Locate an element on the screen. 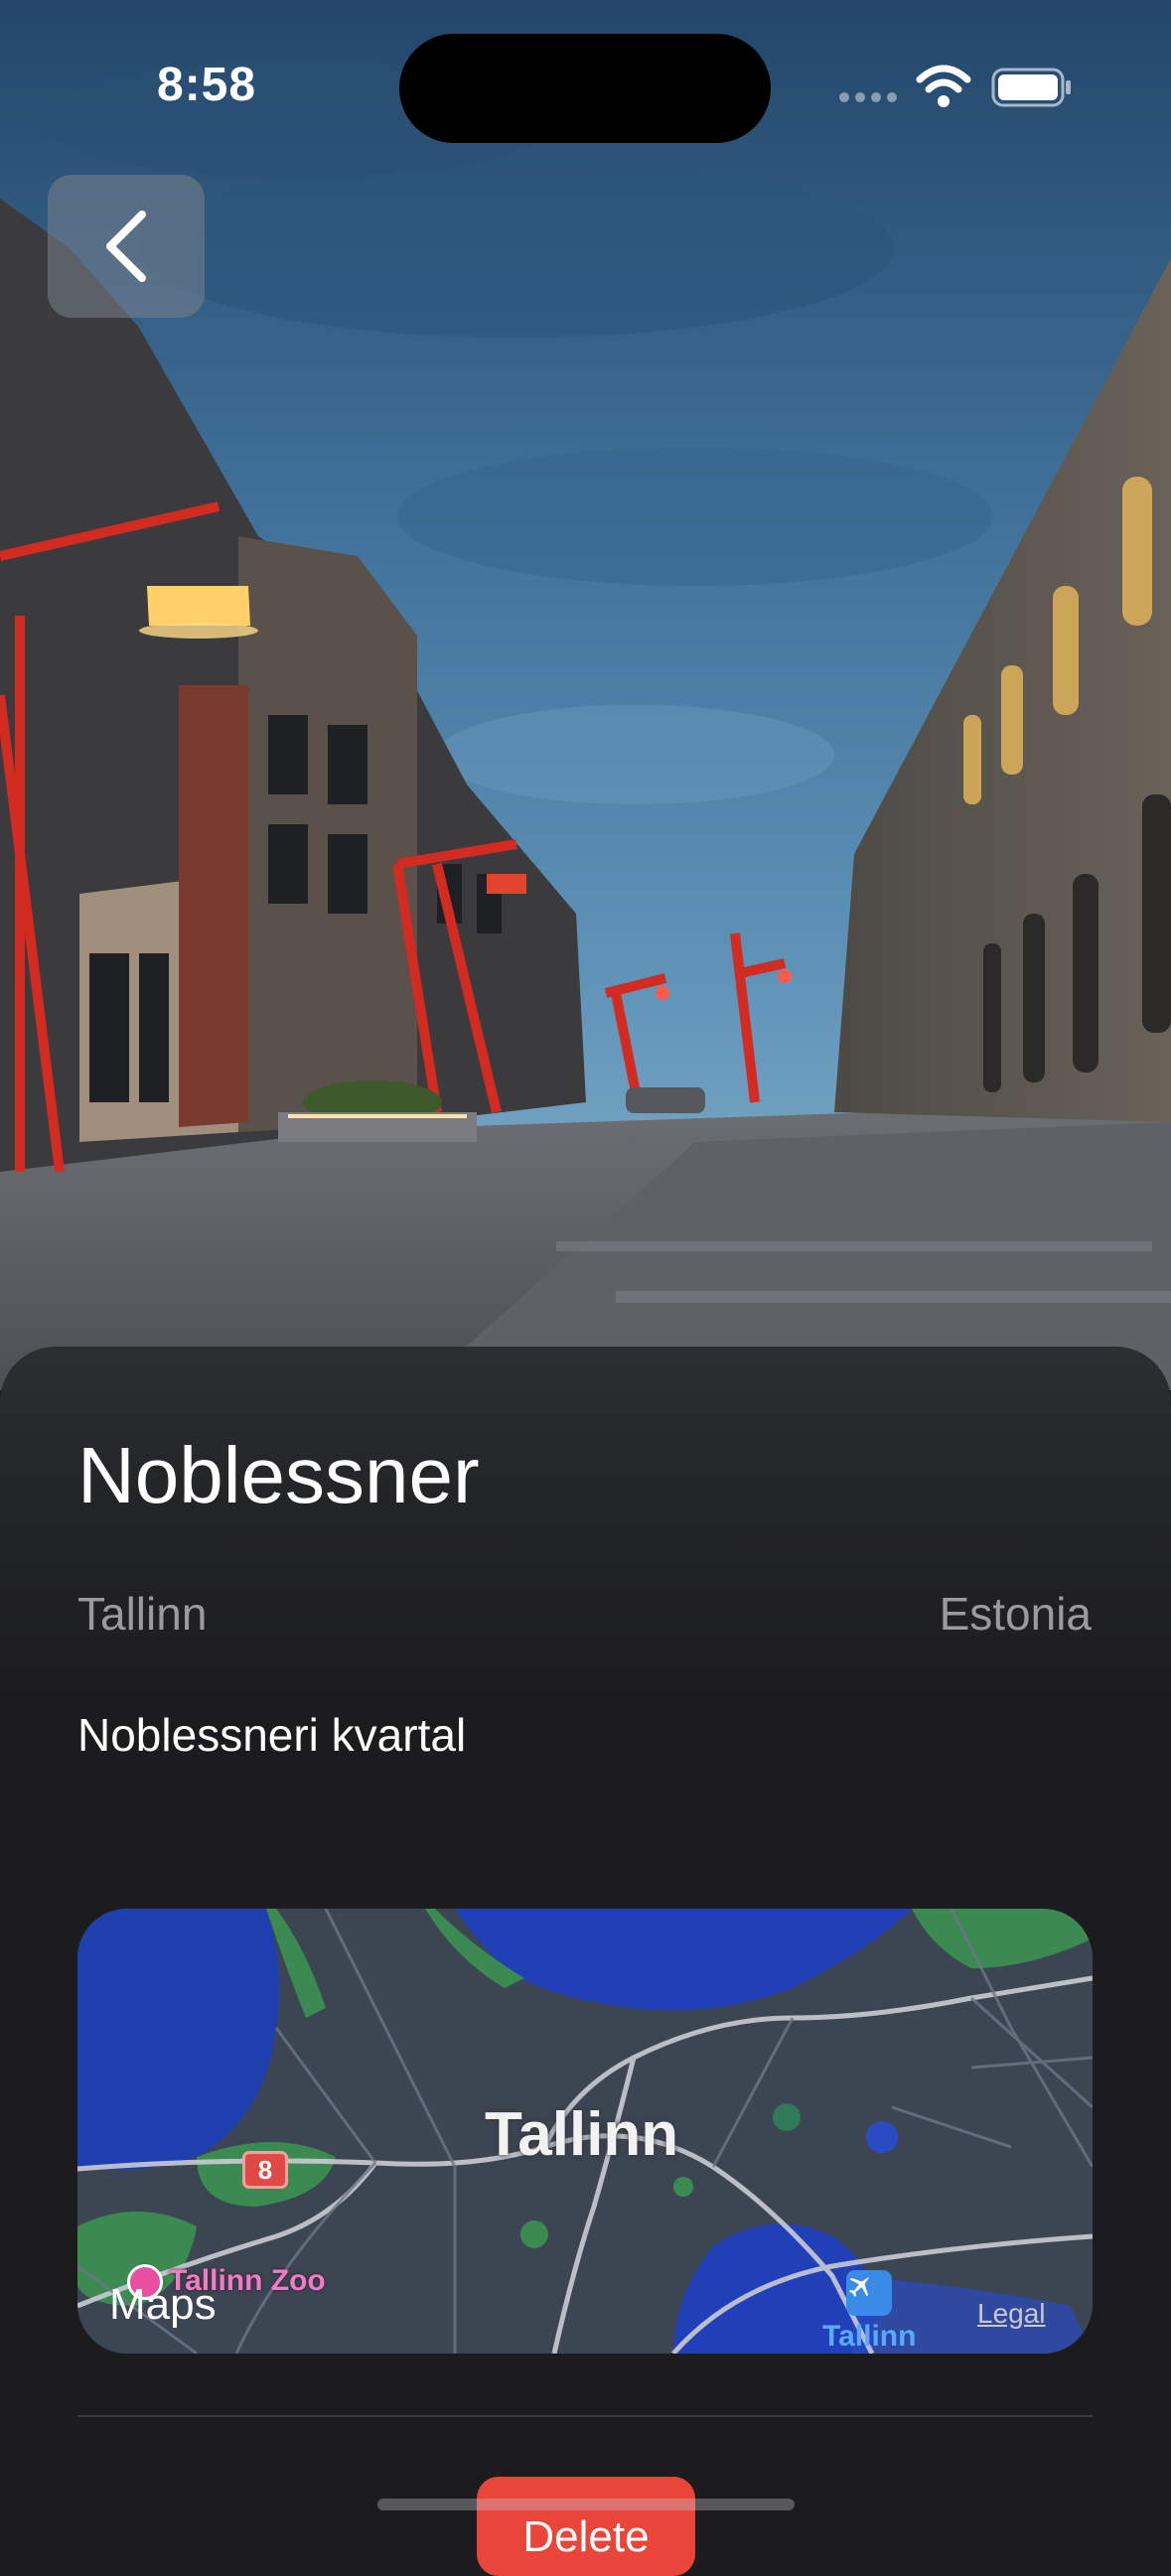 Image resolution: width=1171 pixels, height=2576 pixels. route-badge: 8 is located at coordinates (265, 2170).